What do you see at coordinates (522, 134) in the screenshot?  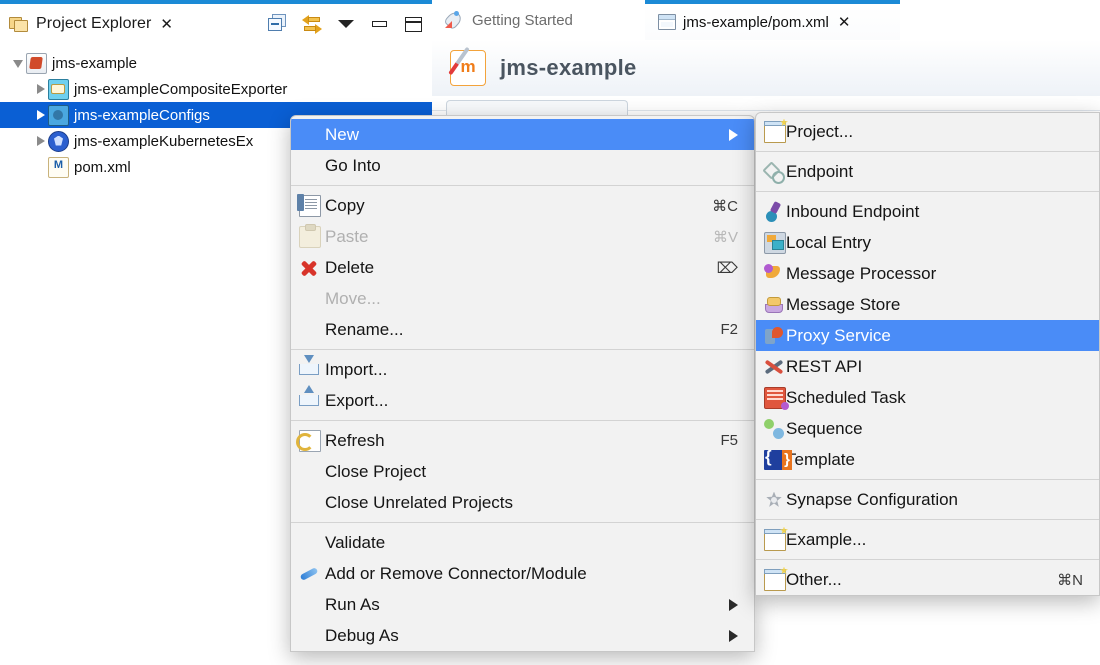 I see `menu-item-new: New` at bounding box center [522, 134].